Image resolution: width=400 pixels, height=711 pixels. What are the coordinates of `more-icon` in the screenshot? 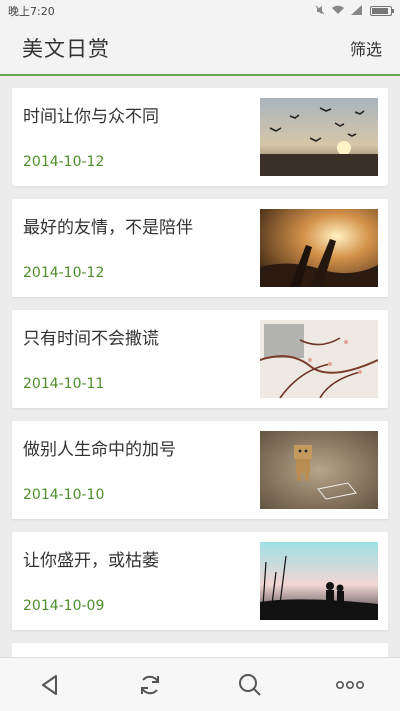 It's located at (349, 684).